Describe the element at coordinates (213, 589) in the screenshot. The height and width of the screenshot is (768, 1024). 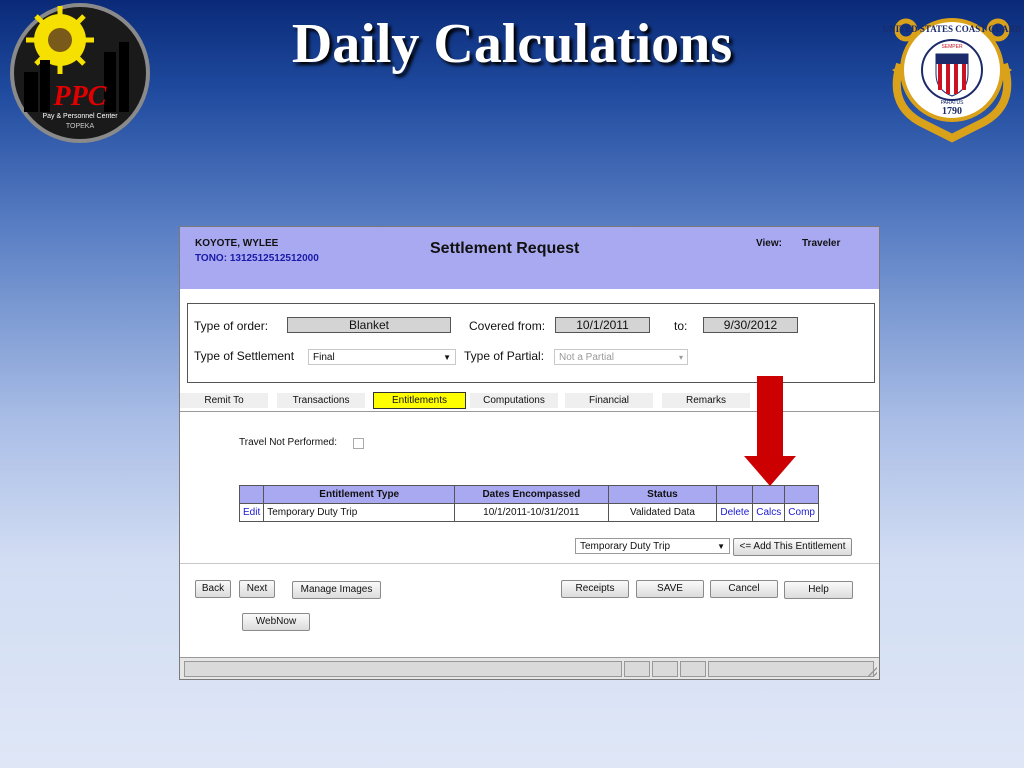
I see `back-button: Back` at that location.